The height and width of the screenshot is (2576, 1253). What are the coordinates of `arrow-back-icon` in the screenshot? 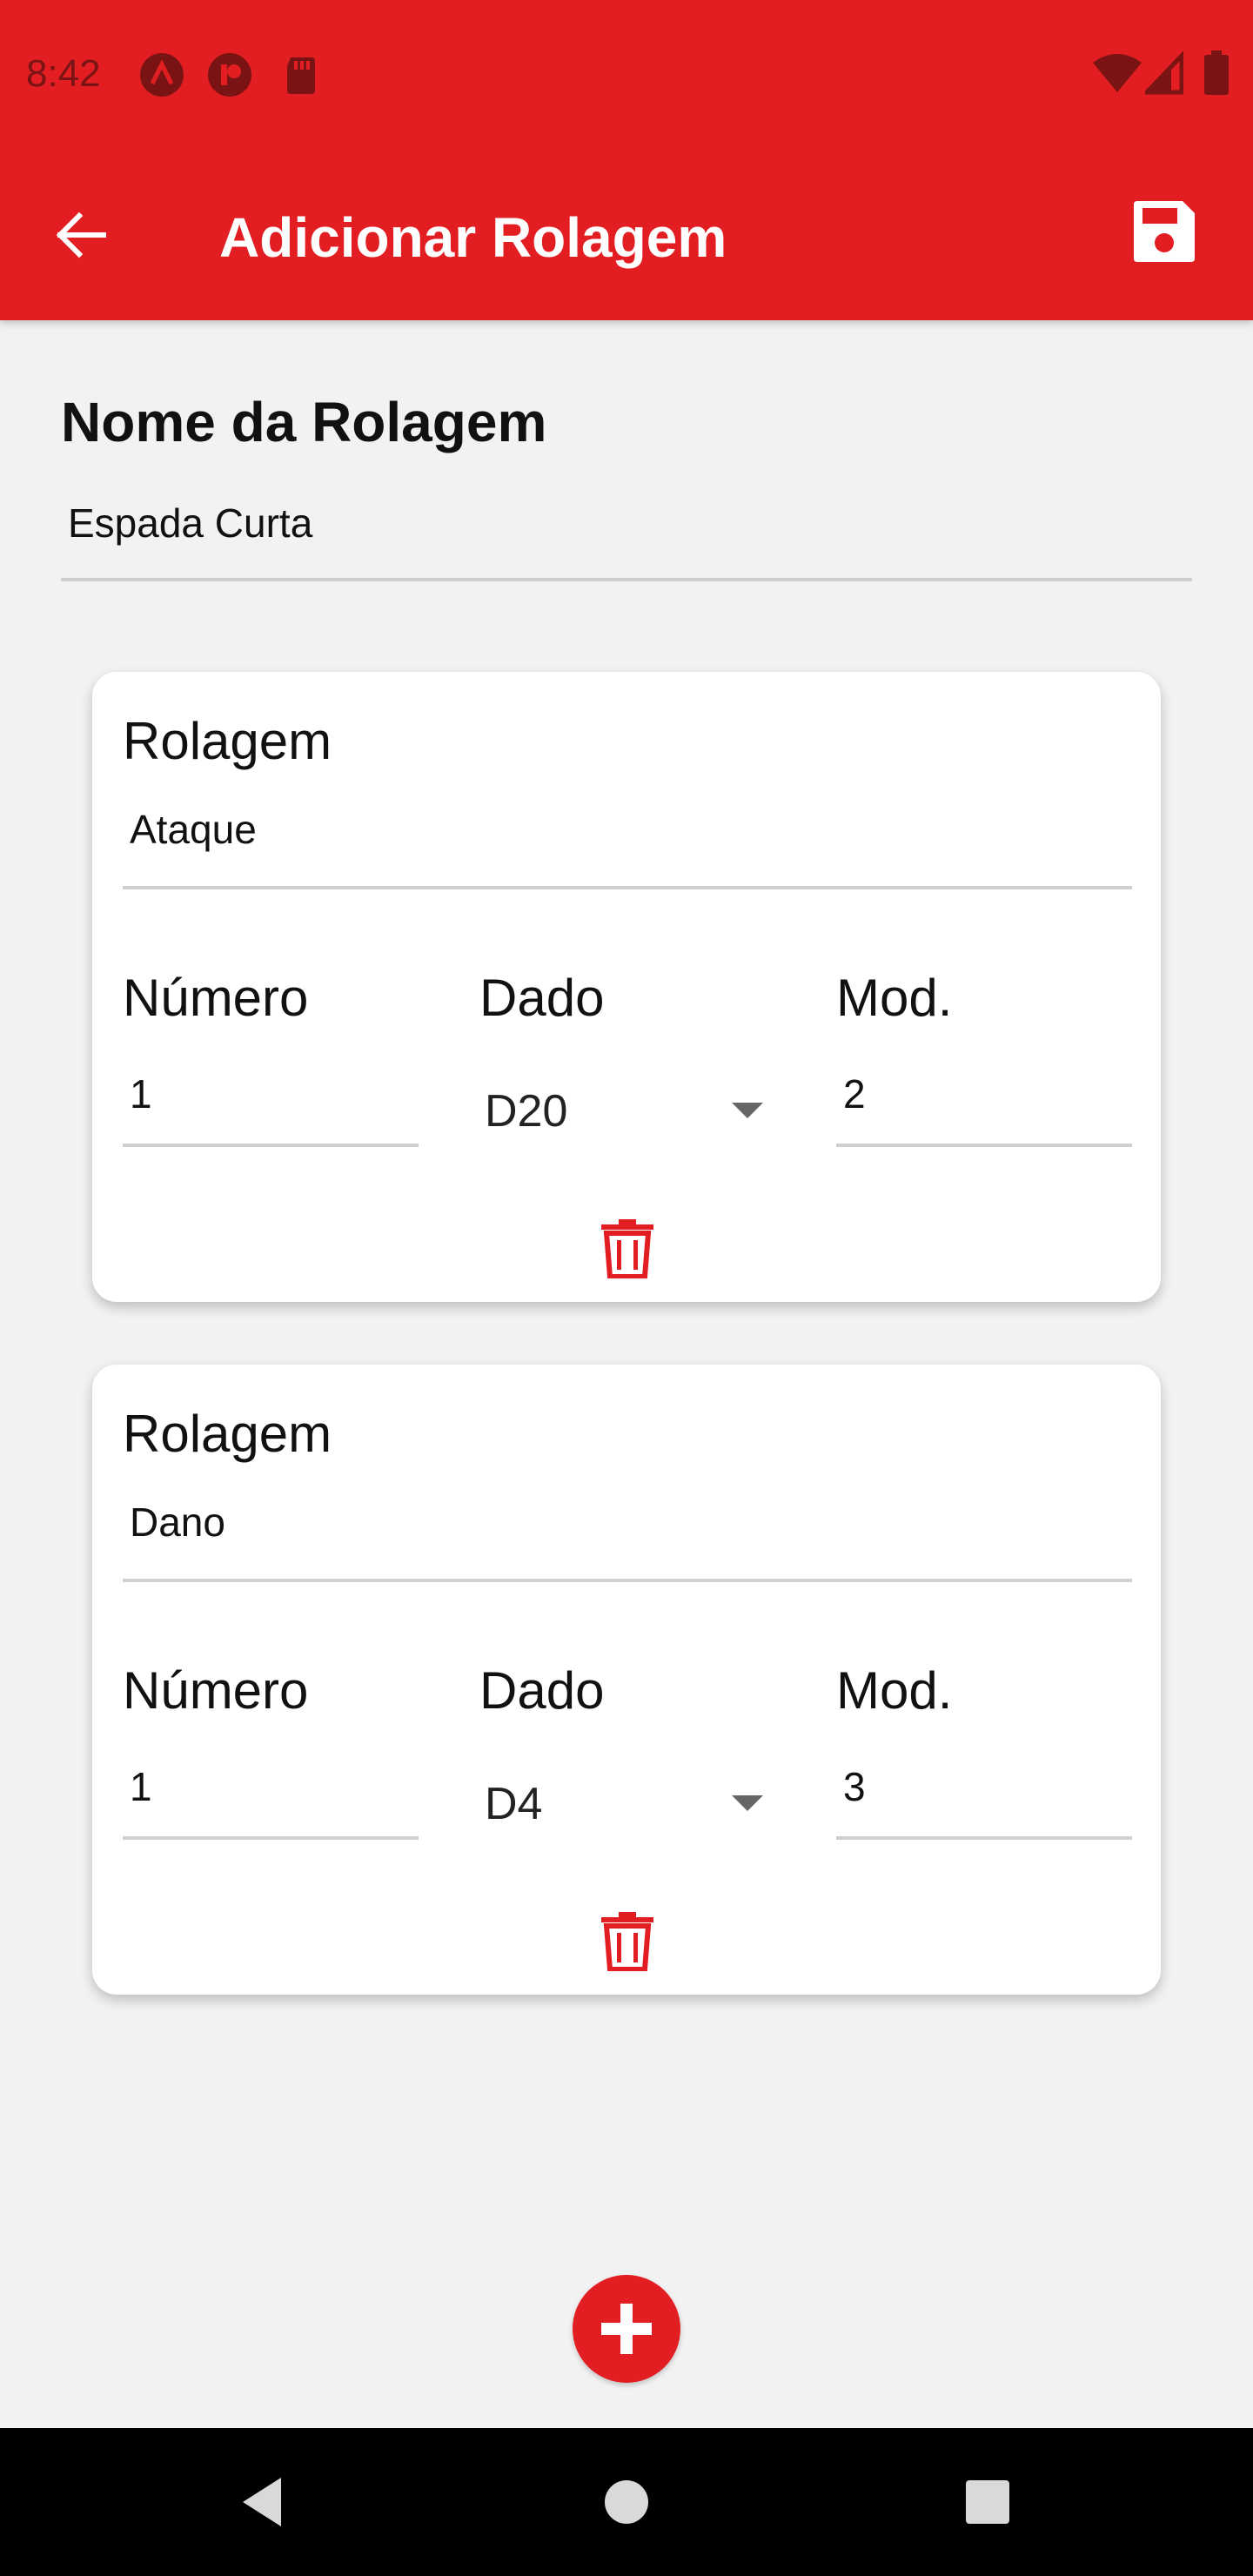 It's located at (81, 234).